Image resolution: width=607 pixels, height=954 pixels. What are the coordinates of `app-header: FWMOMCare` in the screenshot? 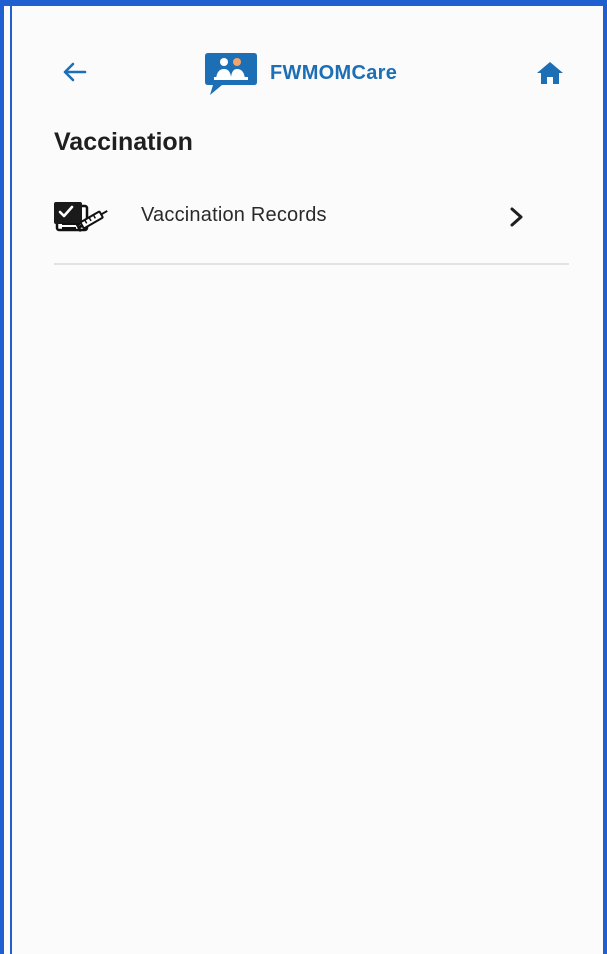 It's located at (307, 61).